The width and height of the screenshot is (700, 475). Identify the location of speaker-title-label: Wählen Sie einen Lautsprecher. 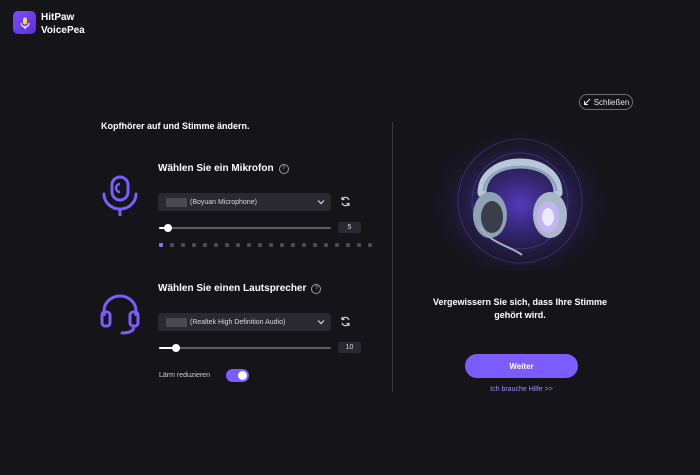
(232, 288).